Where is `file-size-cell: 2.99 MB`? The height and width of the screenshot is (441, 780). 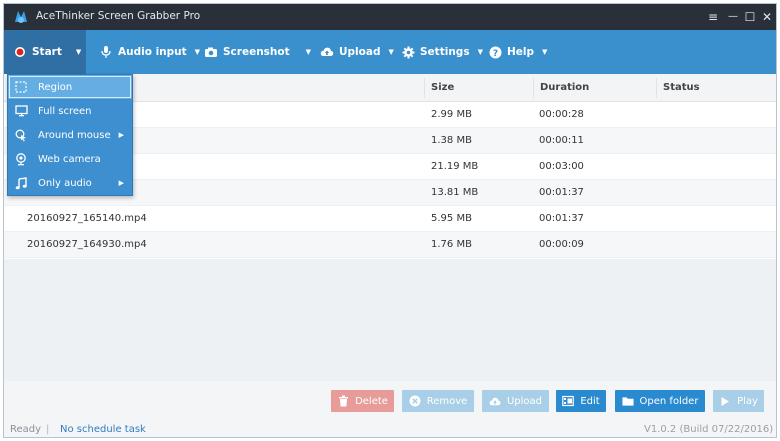 file-size-cell: 2.99 MB is located at coordinates (451, 114).